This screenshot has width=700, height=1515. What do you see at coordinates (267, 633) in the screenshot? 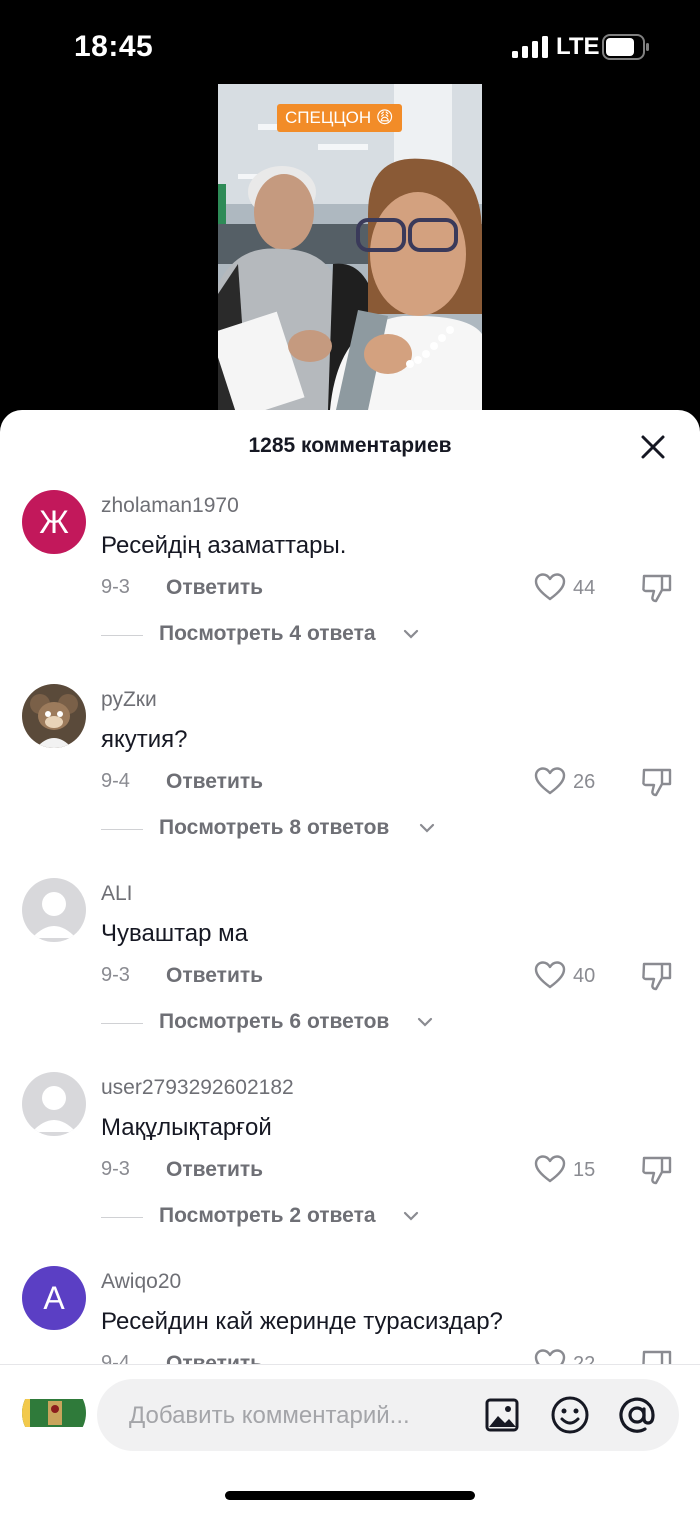
I see `view-replies-label: Посмотреть 4 ответа` at bounding box center [267, 633].